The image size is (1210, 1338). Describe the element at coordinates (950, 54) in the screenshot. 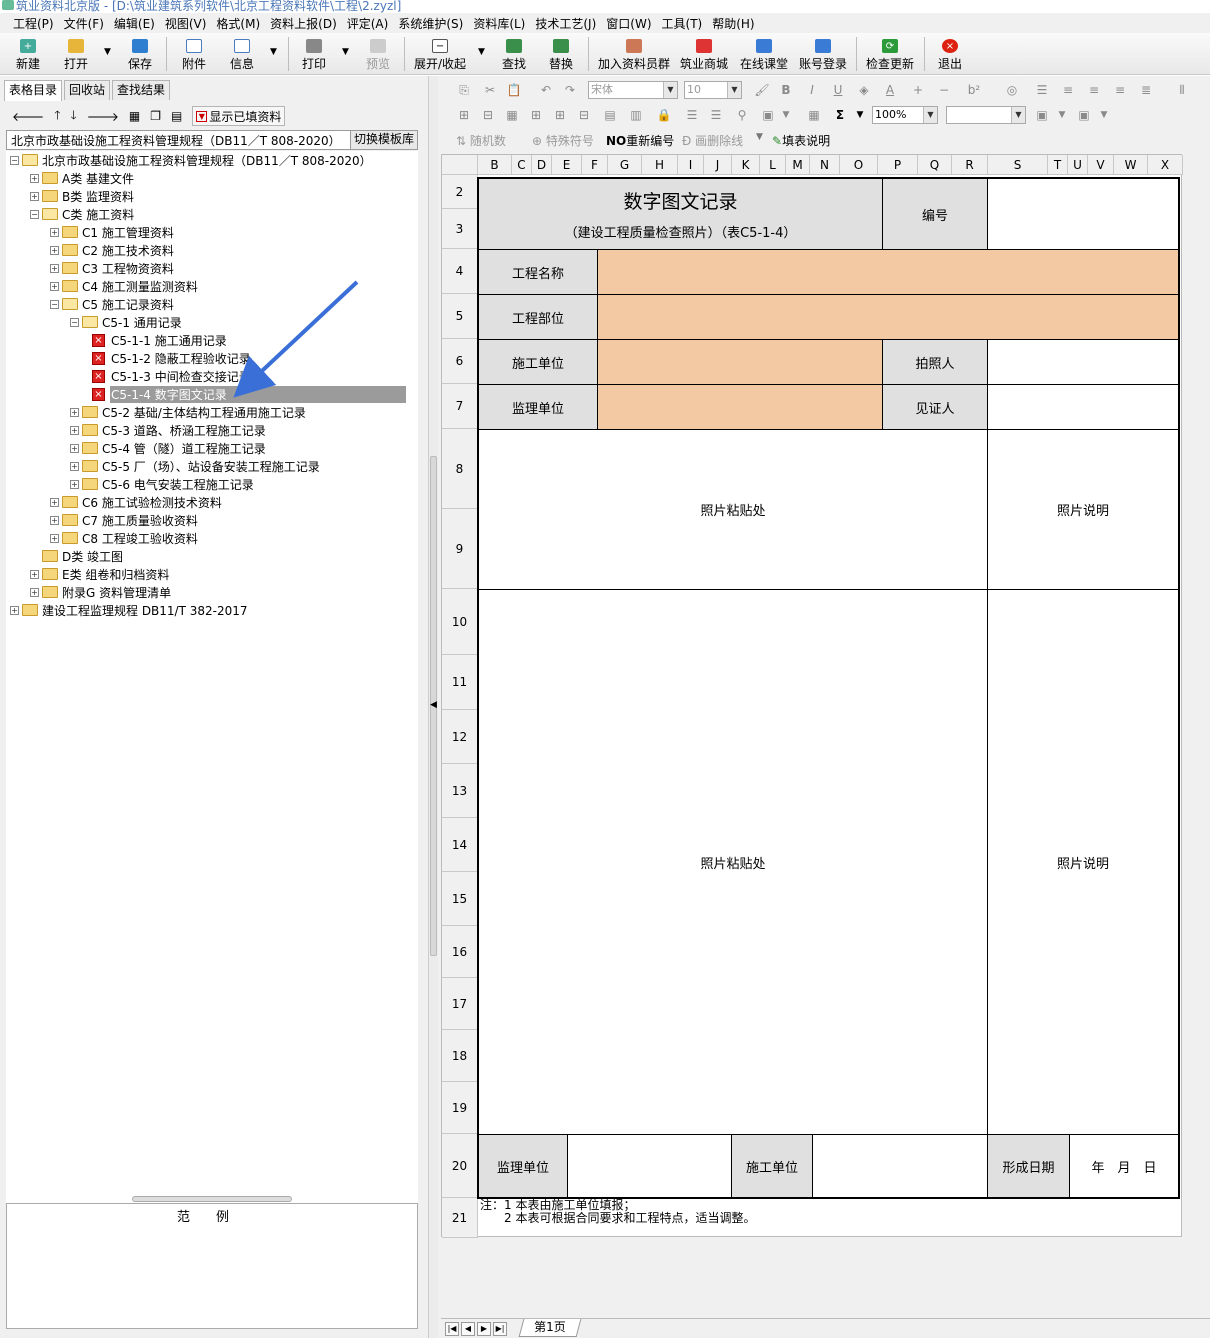

I see `exit-button: × 退出` at that location.